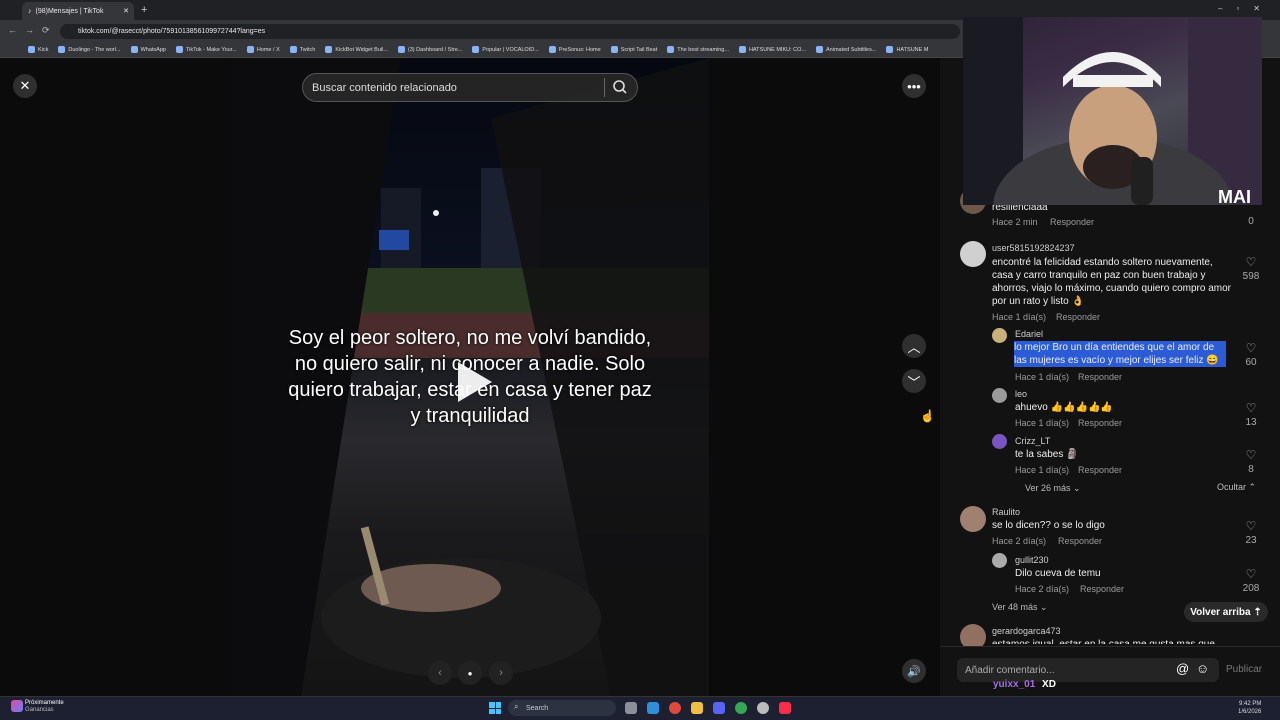 The image size is (1280, 720). What do you see at coordinates (912, 49) in the screenshot?
I see `bookmark-label: HATSUNE M` at bounding box center [912, 49].